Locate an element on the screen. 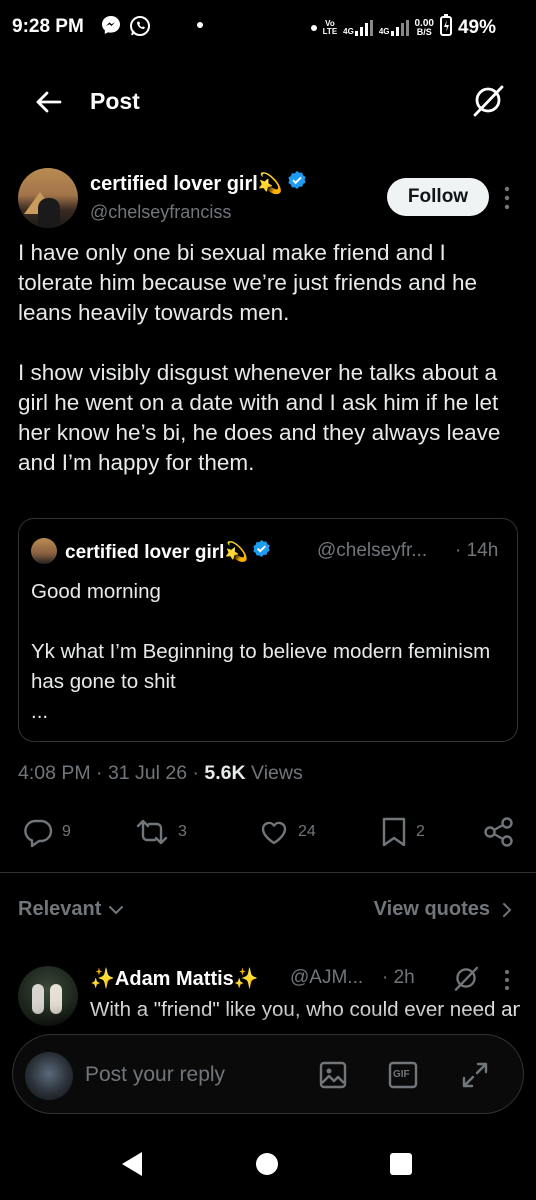 Image resolution: width=536 pixels, height=1200 pixels. nav-back-button is located at coordinates (132, 1166).